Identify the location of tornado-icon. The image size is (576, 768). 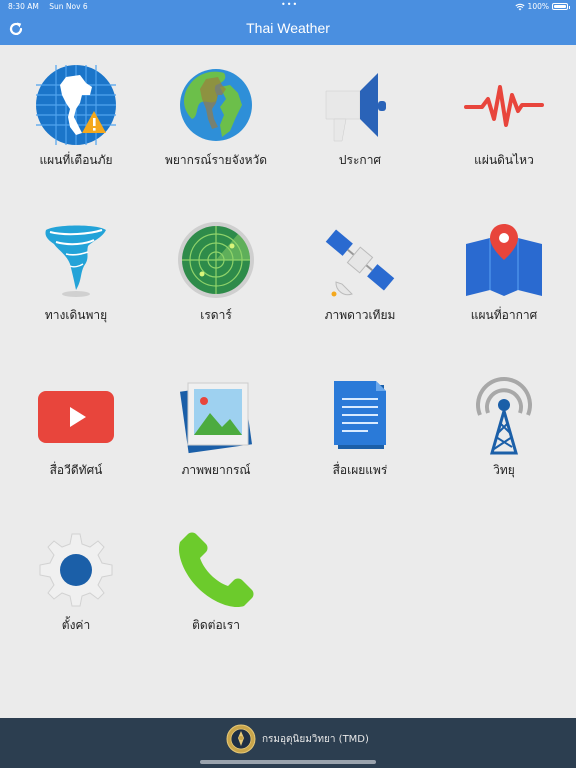
(75, 261).